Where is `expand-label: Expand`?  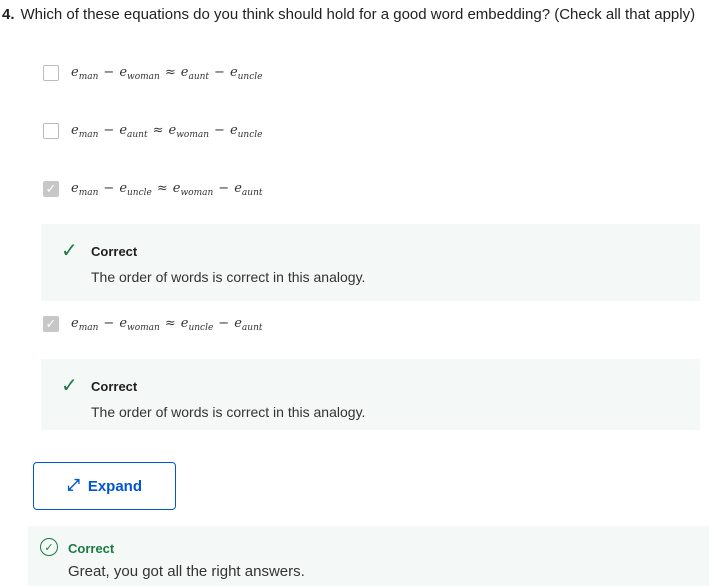 expand-label: Expand is located at coordinates (114, 486).